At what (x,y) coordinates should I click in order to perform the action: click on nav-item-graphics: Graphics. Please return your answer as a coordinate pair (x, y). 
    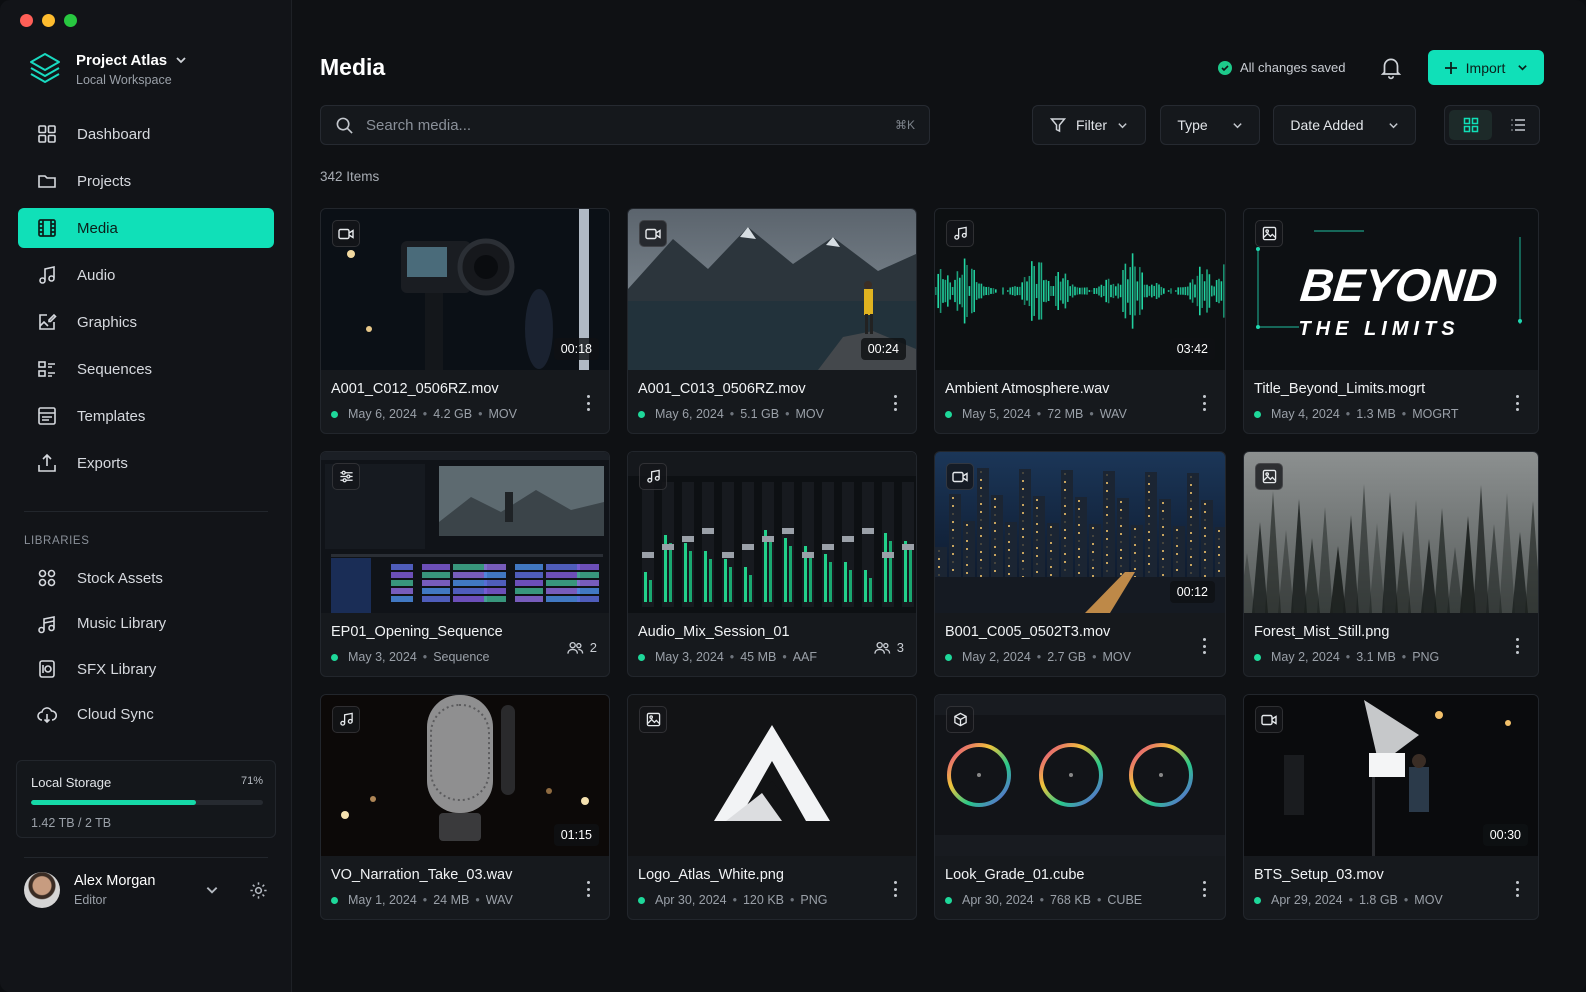
    Looking at the image, I should click on (146, 322).